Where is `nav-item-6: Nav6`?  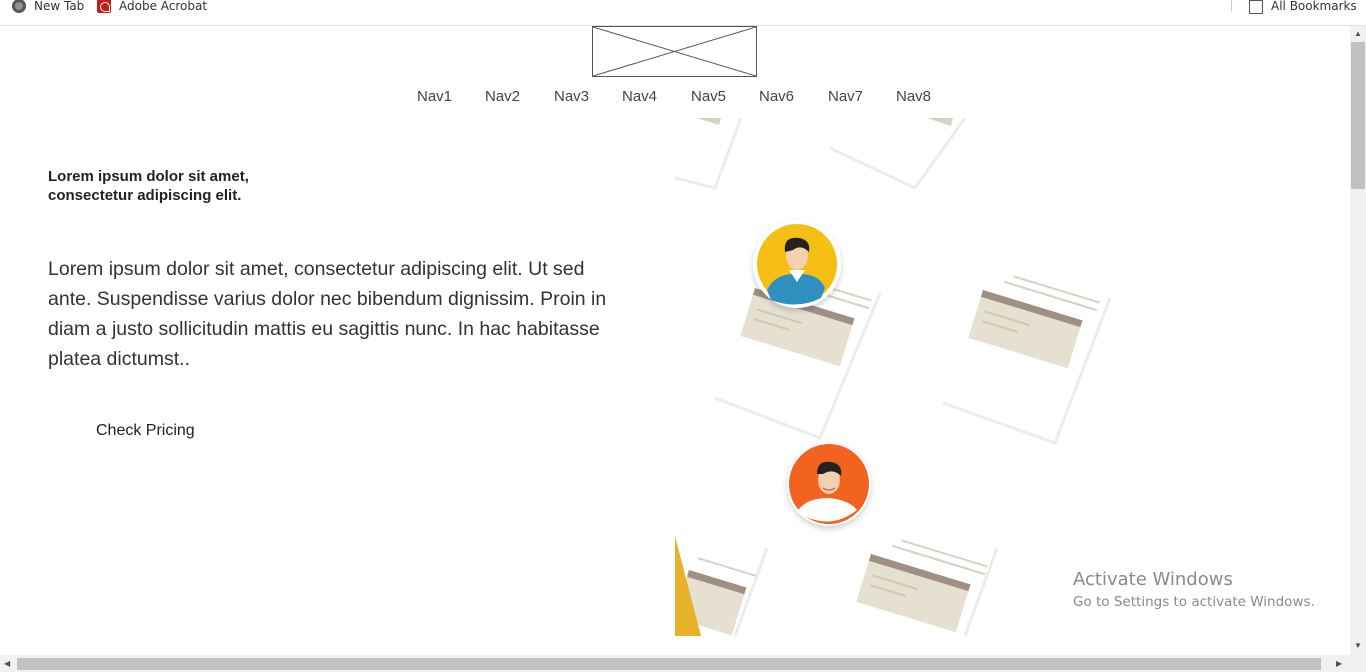 nav-item-6: Nav6 is located at coordinates (776, 96).